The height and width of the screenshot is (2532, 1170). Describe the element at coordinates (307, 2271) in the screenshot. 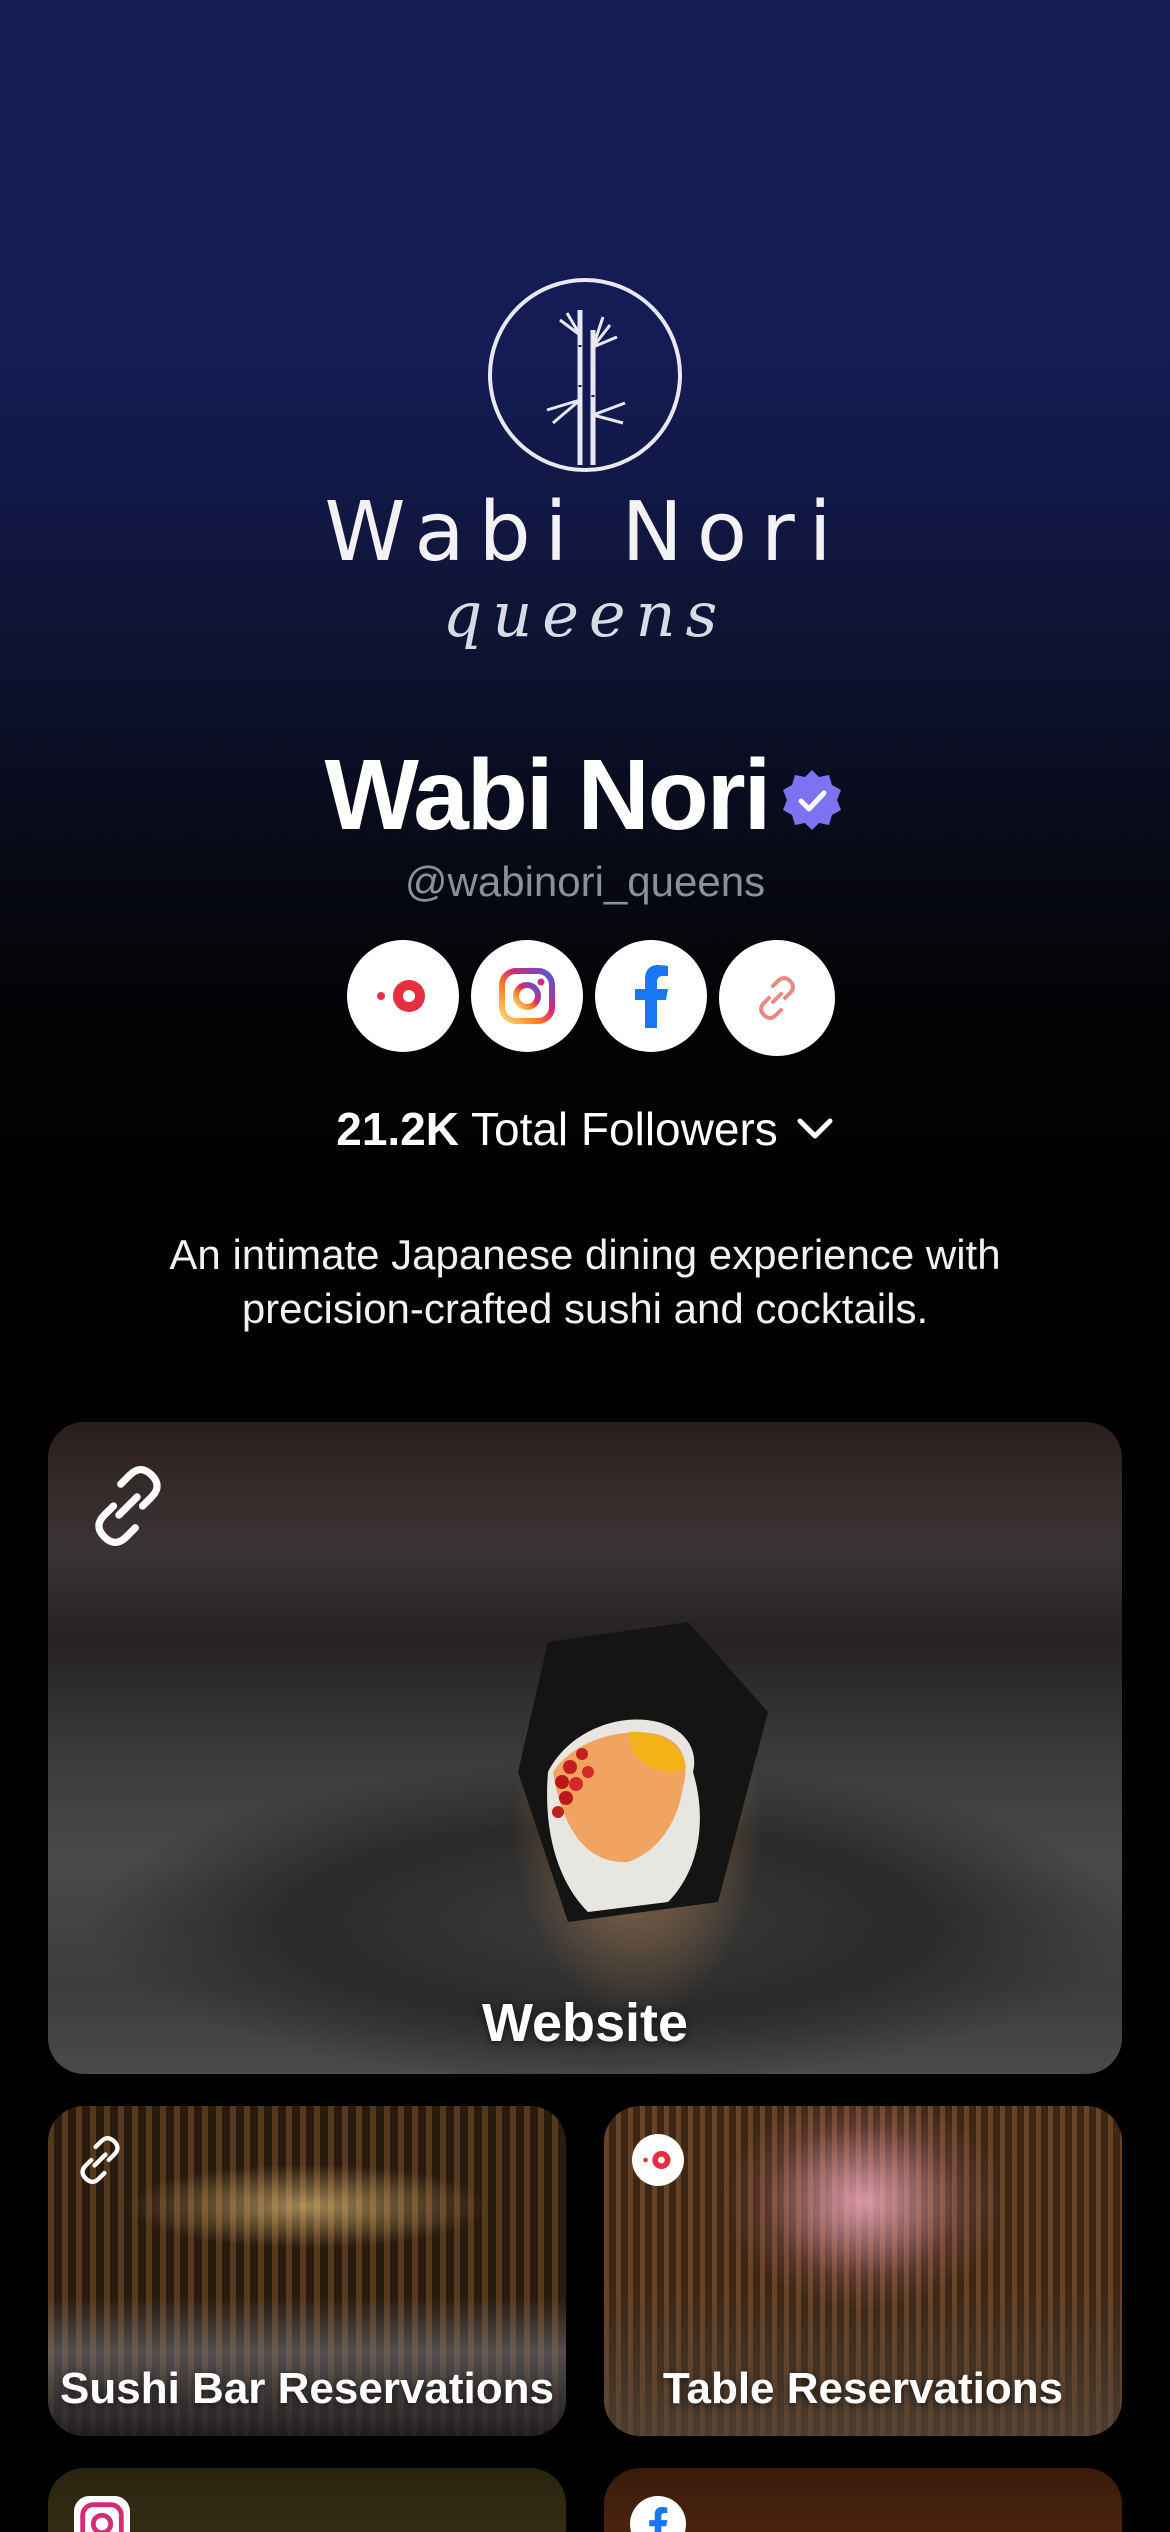

I see `link-card-sushi-bar-reservations: Sushi Bar Reservations` at that location.